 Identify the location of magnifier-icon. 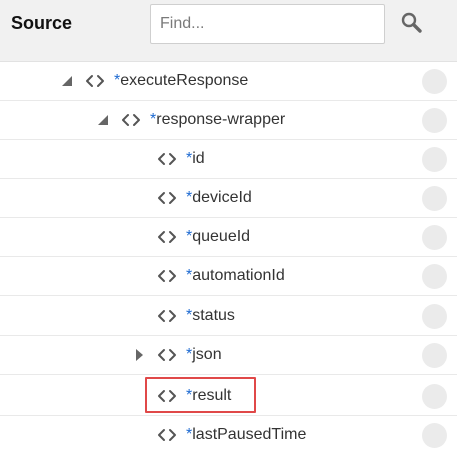
(412, 23).